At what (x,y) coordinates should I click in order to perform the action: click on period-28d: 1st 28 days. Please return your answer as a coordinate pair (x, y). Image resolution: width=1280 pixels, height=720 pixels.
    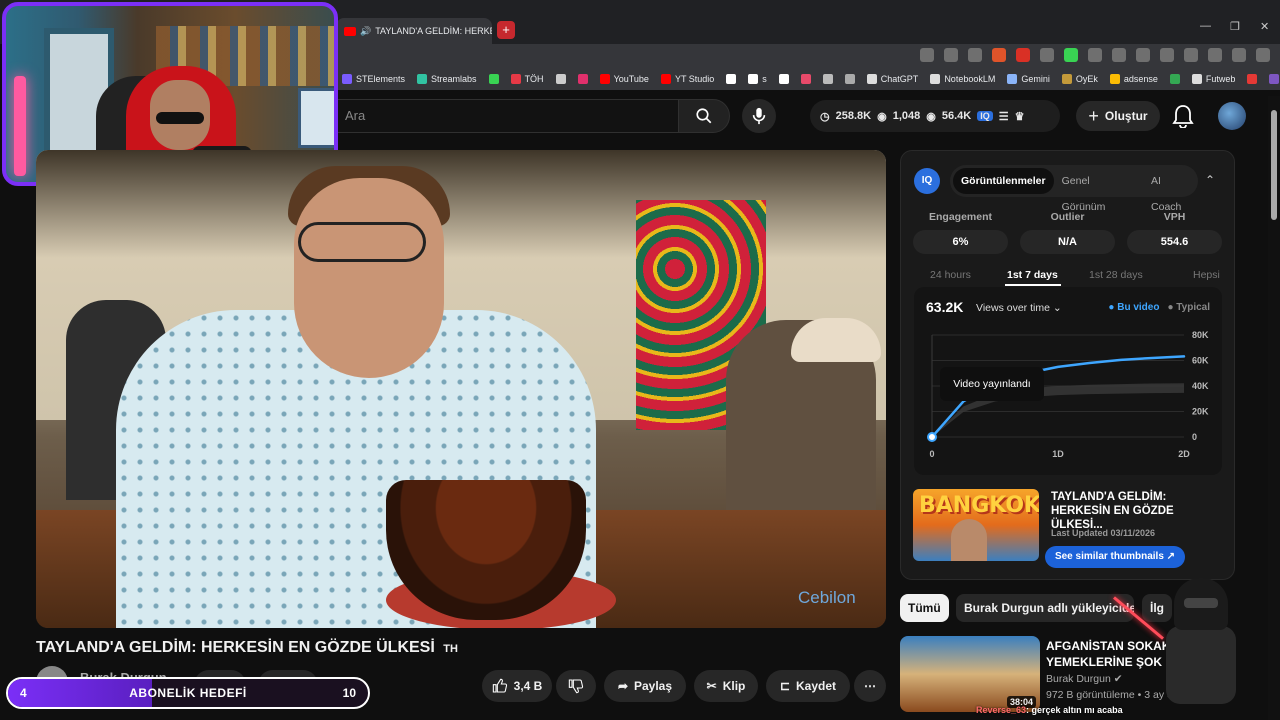
    Looking at the image, I should click on (1116, 275).